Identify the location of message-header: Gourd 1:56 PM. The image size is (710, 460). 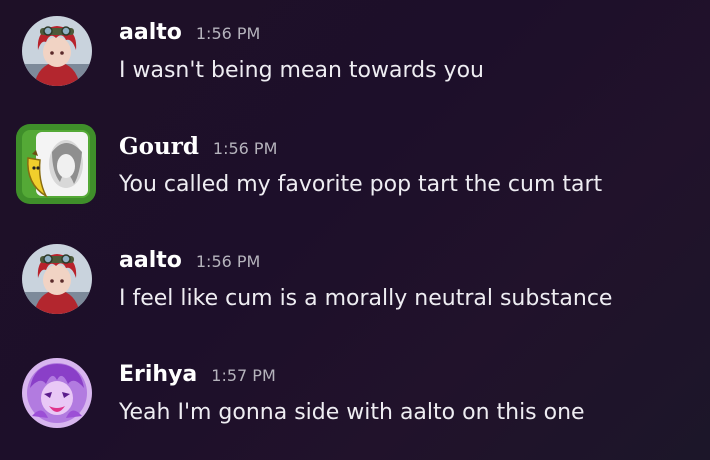
(198, 146).